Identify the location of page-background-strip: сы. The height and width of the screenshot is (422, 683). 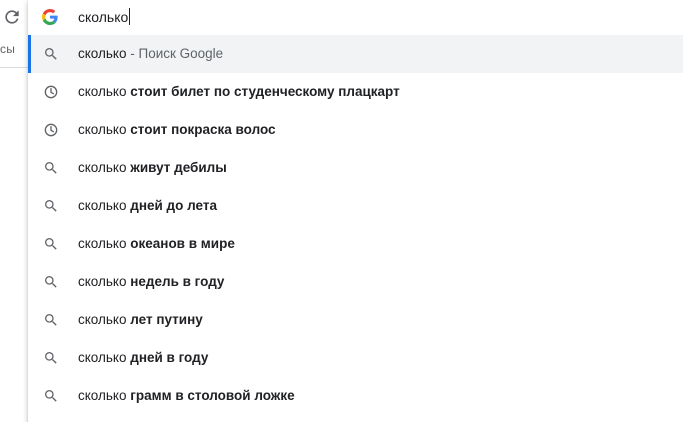
(15, 211).